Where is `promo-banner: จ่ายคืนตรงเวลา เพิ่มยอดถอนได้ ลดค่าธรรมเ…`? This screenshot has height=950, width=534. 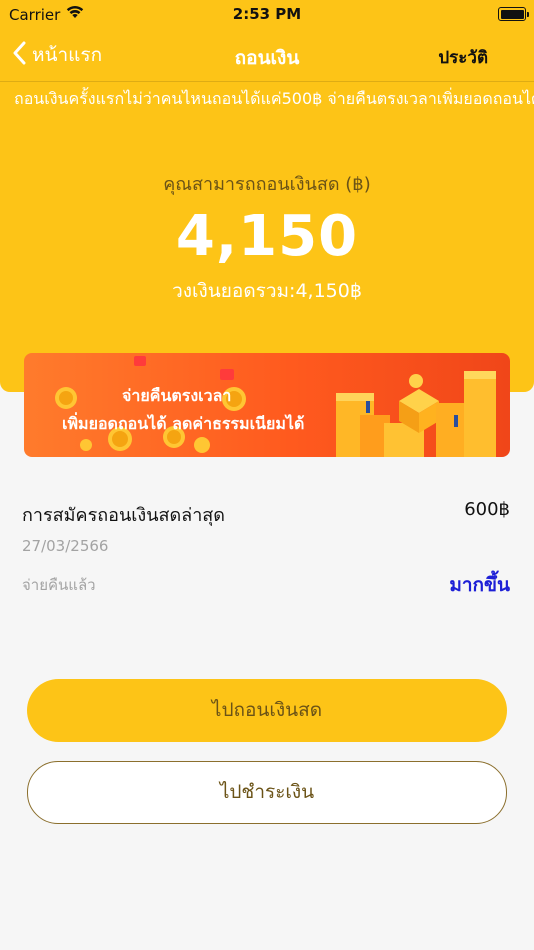 promo-banner: จ่ายคืนตรงเวลา เพิ่มยอดถอนได้ ลดค่าธรรมเ… is located at coordinates (267, 405).